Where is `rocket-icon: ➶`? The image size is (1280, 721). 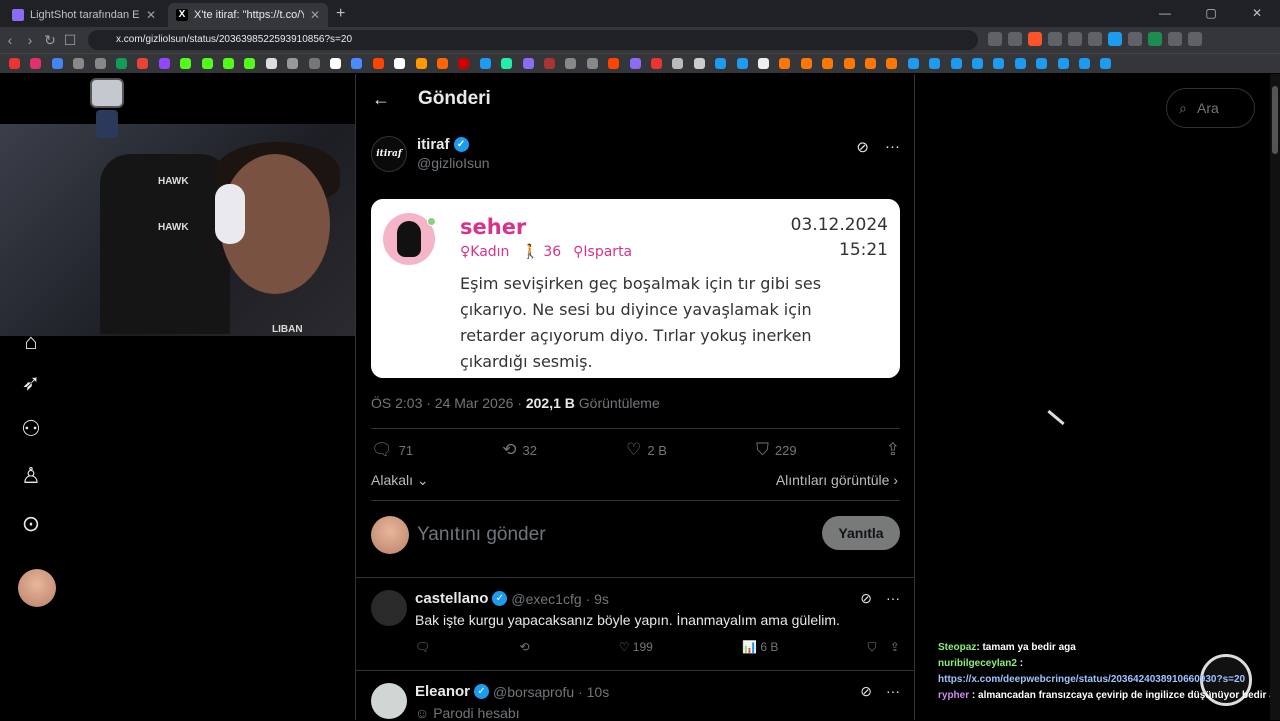 rocket-icon: ➶ is located at coordinates (31, 383).